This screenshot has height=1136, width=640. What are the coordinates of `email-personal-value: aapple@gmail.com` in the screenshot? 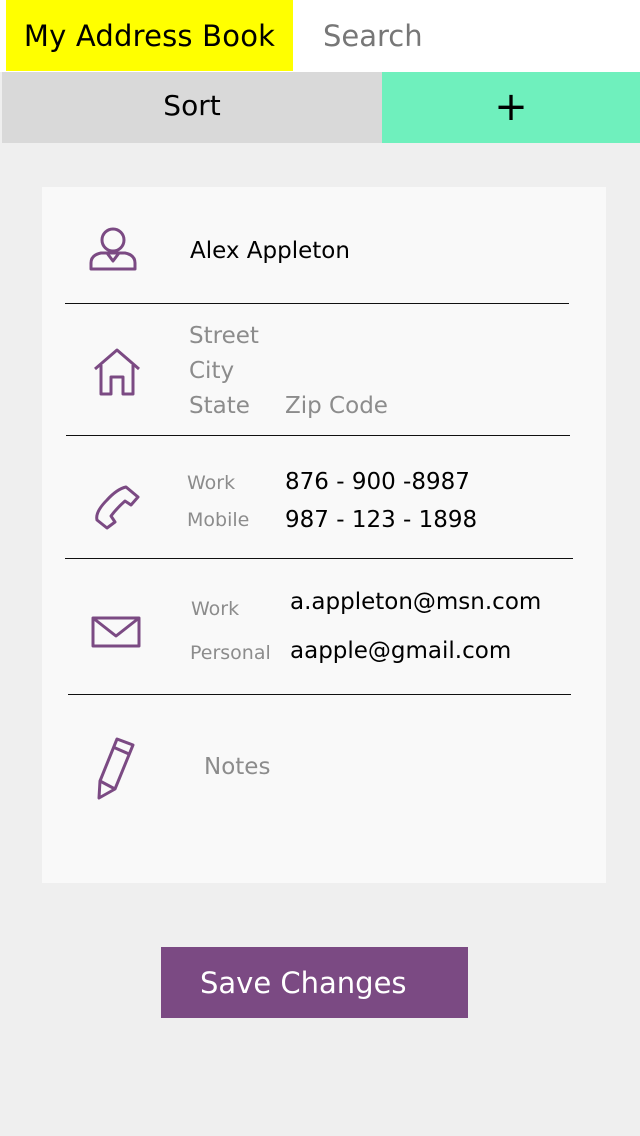 It's located at (400, 651).